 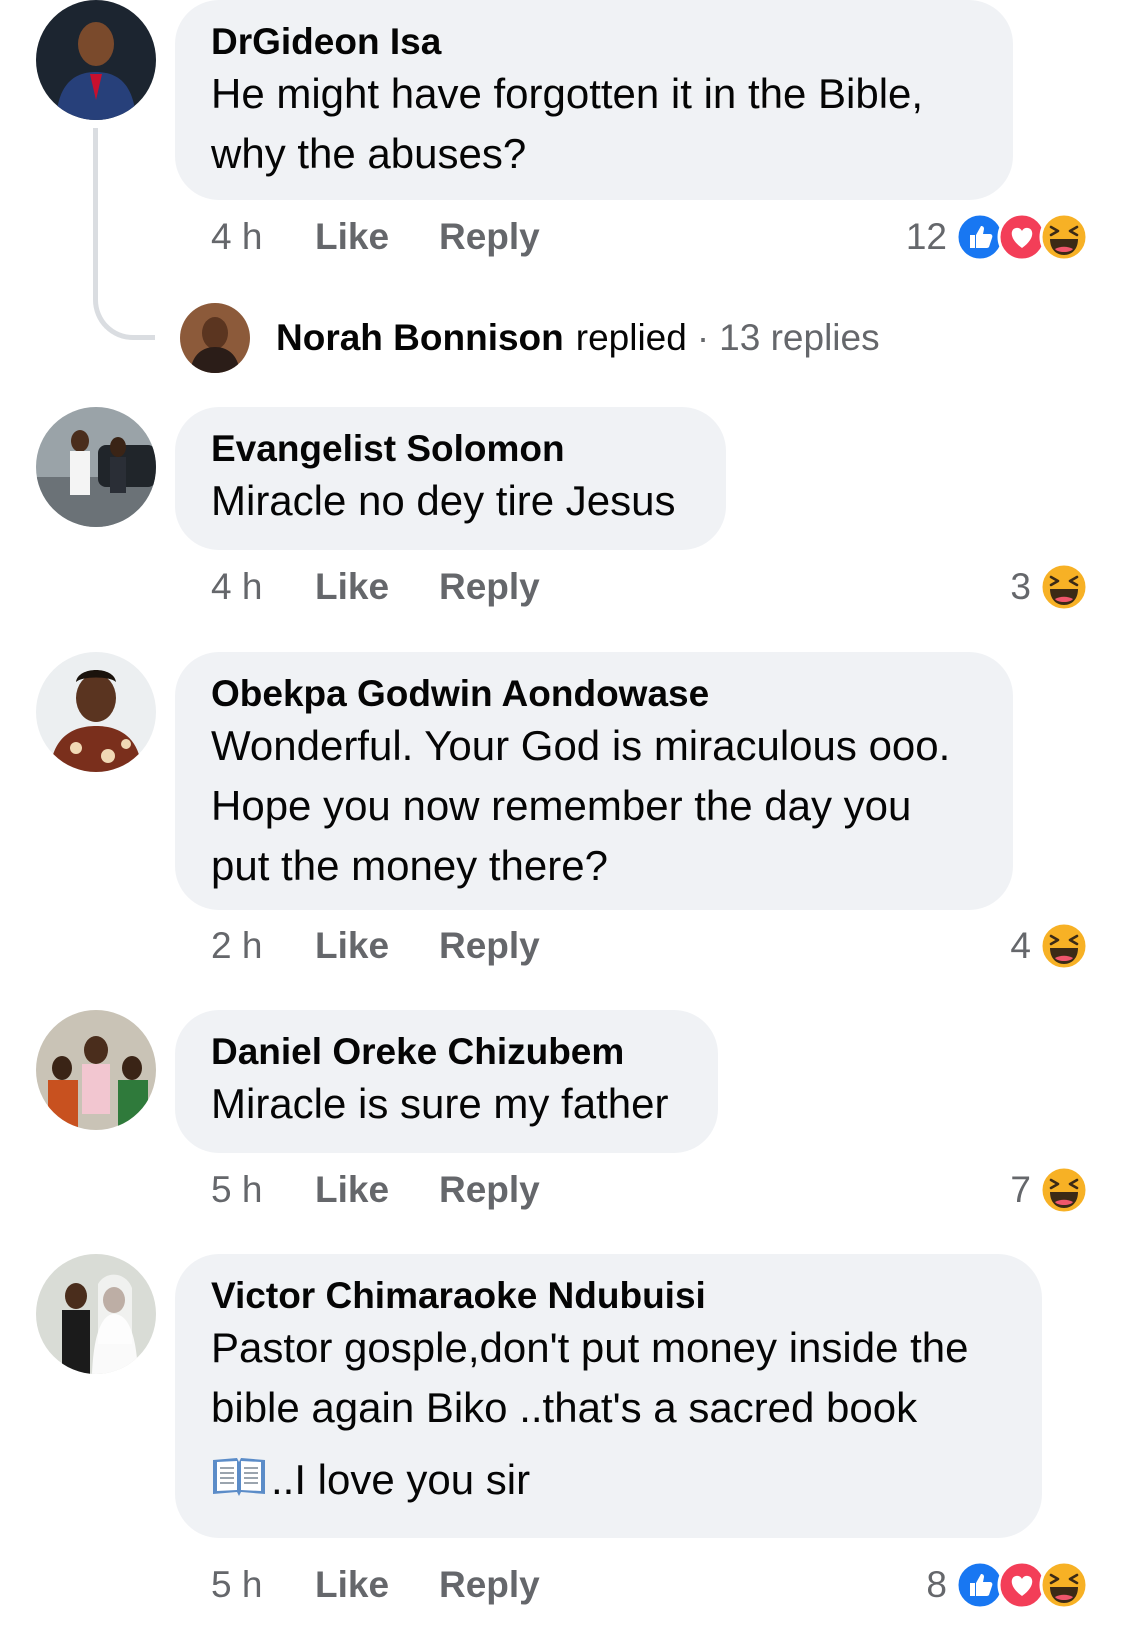 I want to click on reaction-summary: 3, so click(x=1049, y=587).